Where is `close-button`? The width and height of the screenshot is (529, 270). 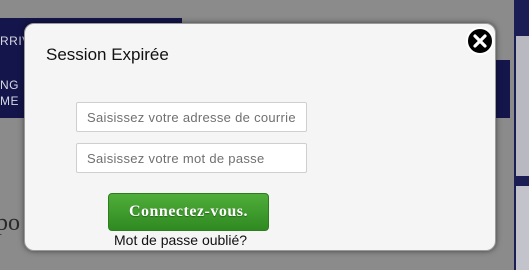 close-button is located at coordinates (480, 41).